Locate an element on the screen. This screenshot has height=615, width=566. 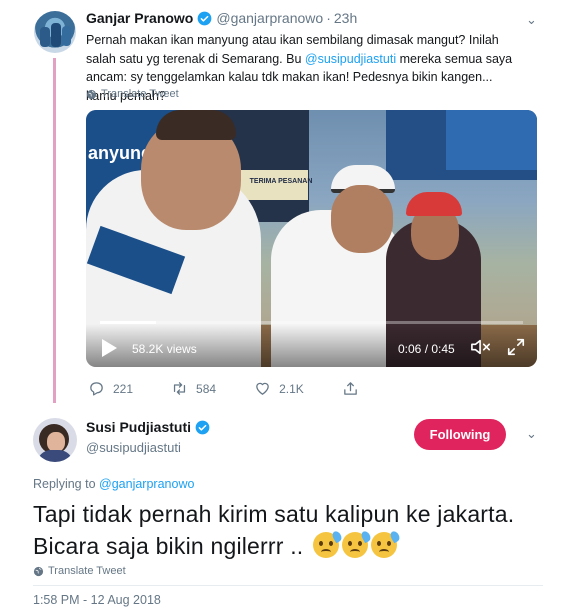
author-handle: @ganjarpranowo is located at coordinates (269, 18).